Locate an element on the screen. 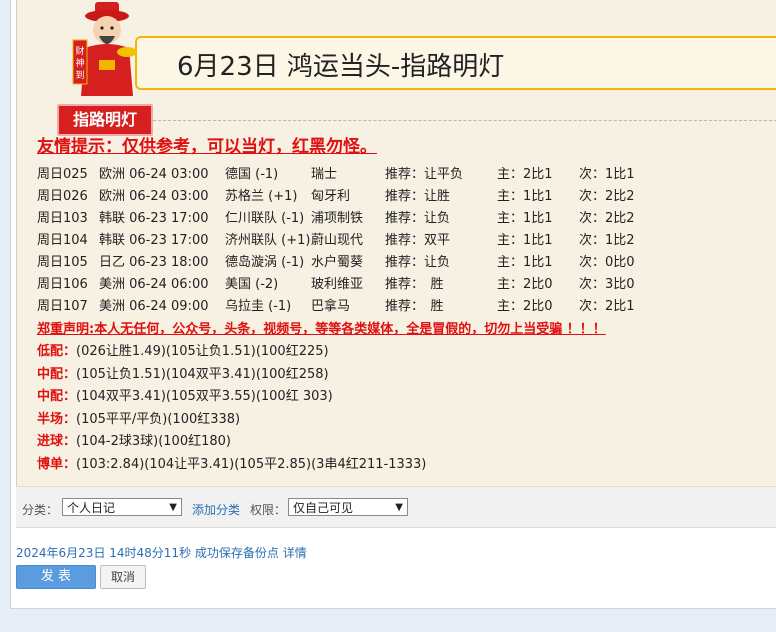 This screenshot has height=632, width=776. match-sub-score: 次：2比1 is located at coordinates (607, 306).